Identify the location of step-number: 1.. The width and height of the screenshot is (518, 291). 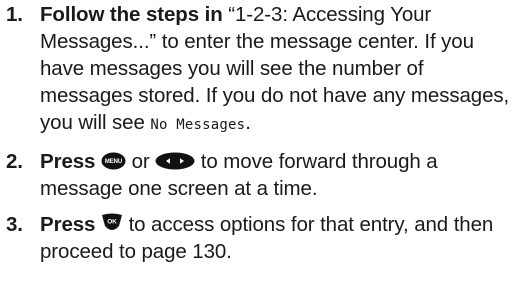
(14, 14).